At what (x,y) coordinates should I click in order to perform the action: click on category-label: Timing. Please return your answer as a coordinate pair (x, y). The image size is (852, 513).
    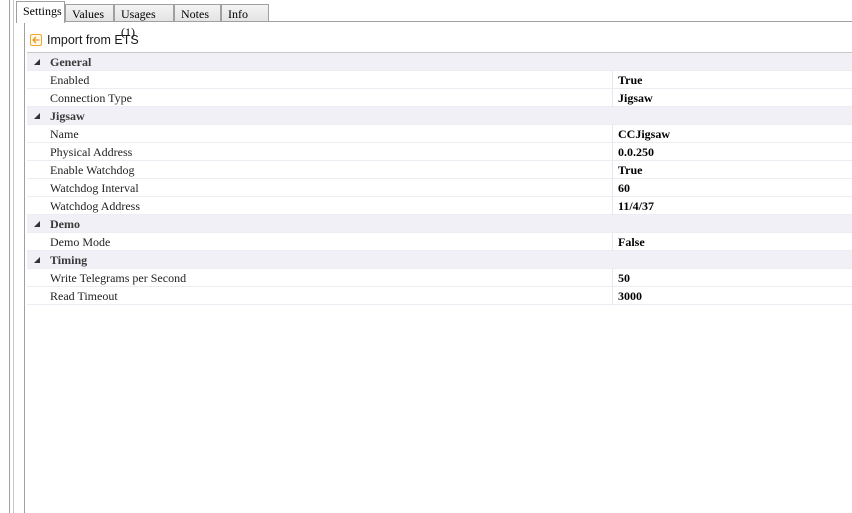
    Looking at the image, I should click on (69, 260).